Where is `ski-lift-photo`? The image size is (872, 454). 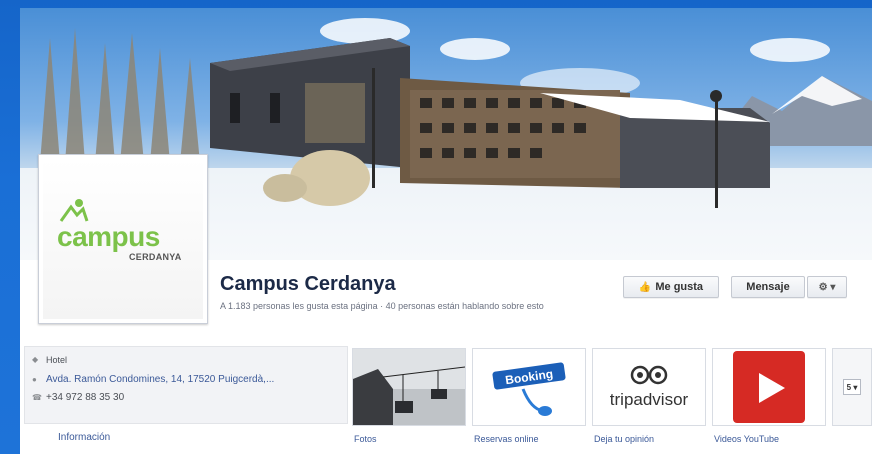
ski-lift-photo is located at coordinates (409, 387).